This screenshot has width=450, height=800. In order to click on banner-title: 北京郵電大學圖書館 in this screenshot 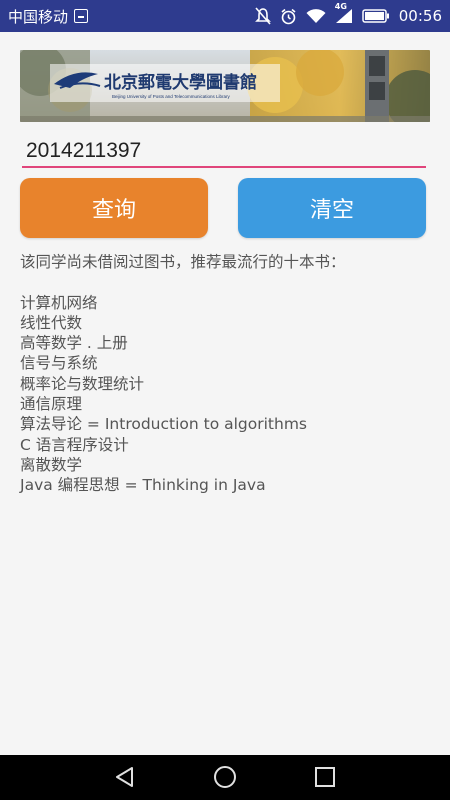, I will do `click(180, 82)`.